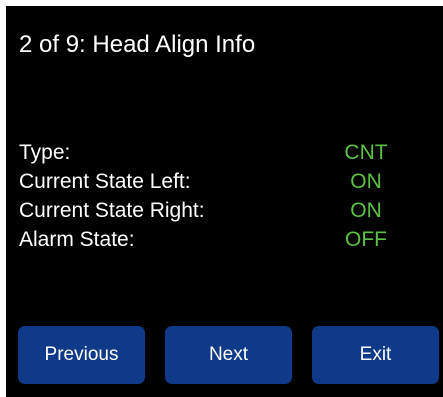  What do you see at coordinates (375, 355) in the screenshot?
I see `exit-button: Exit` at bounding box center [375, 355].